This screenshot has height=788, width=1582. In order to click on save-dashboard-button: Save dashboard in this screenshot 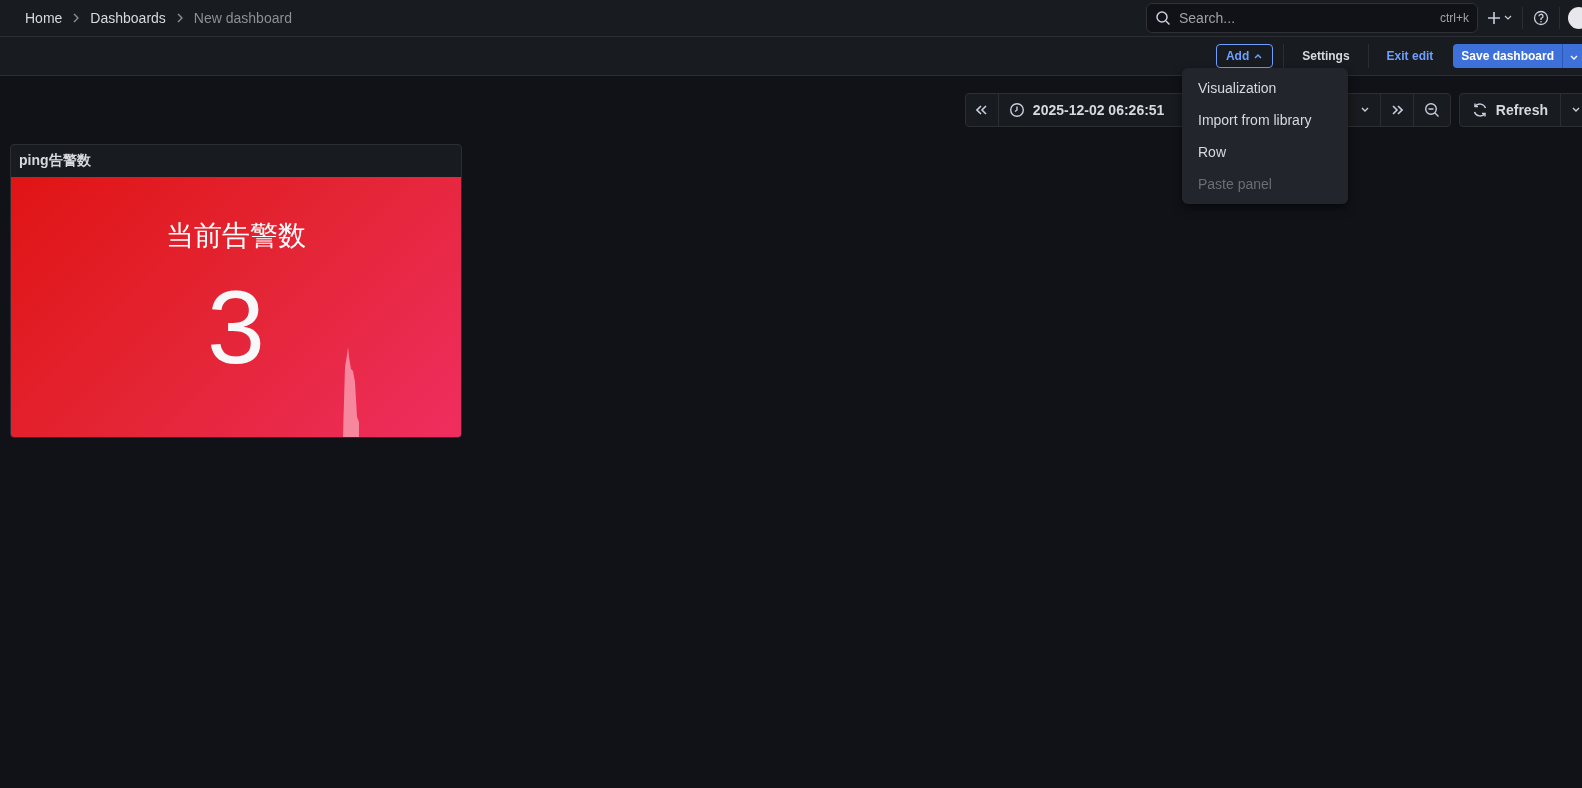, I will do `click(1507, 56)`.